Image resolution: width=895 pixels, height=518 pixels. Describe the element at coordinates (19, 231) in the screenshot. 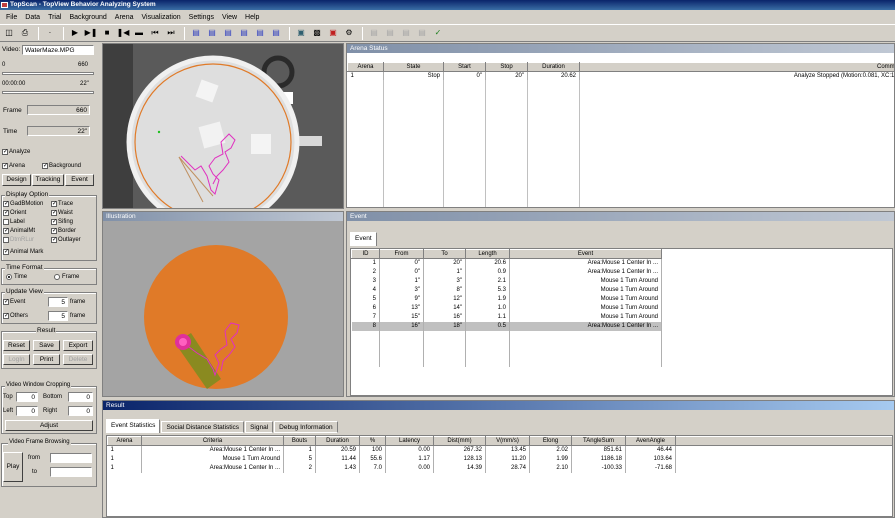

I see `display-animalmt: ✓ AnimalMt` at that location.